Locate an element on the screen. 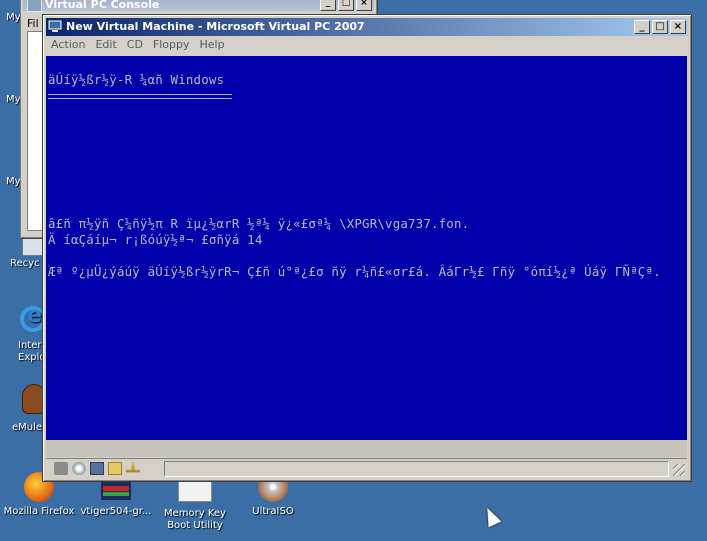  menu-action: Action is located at coordinates (68, 46).